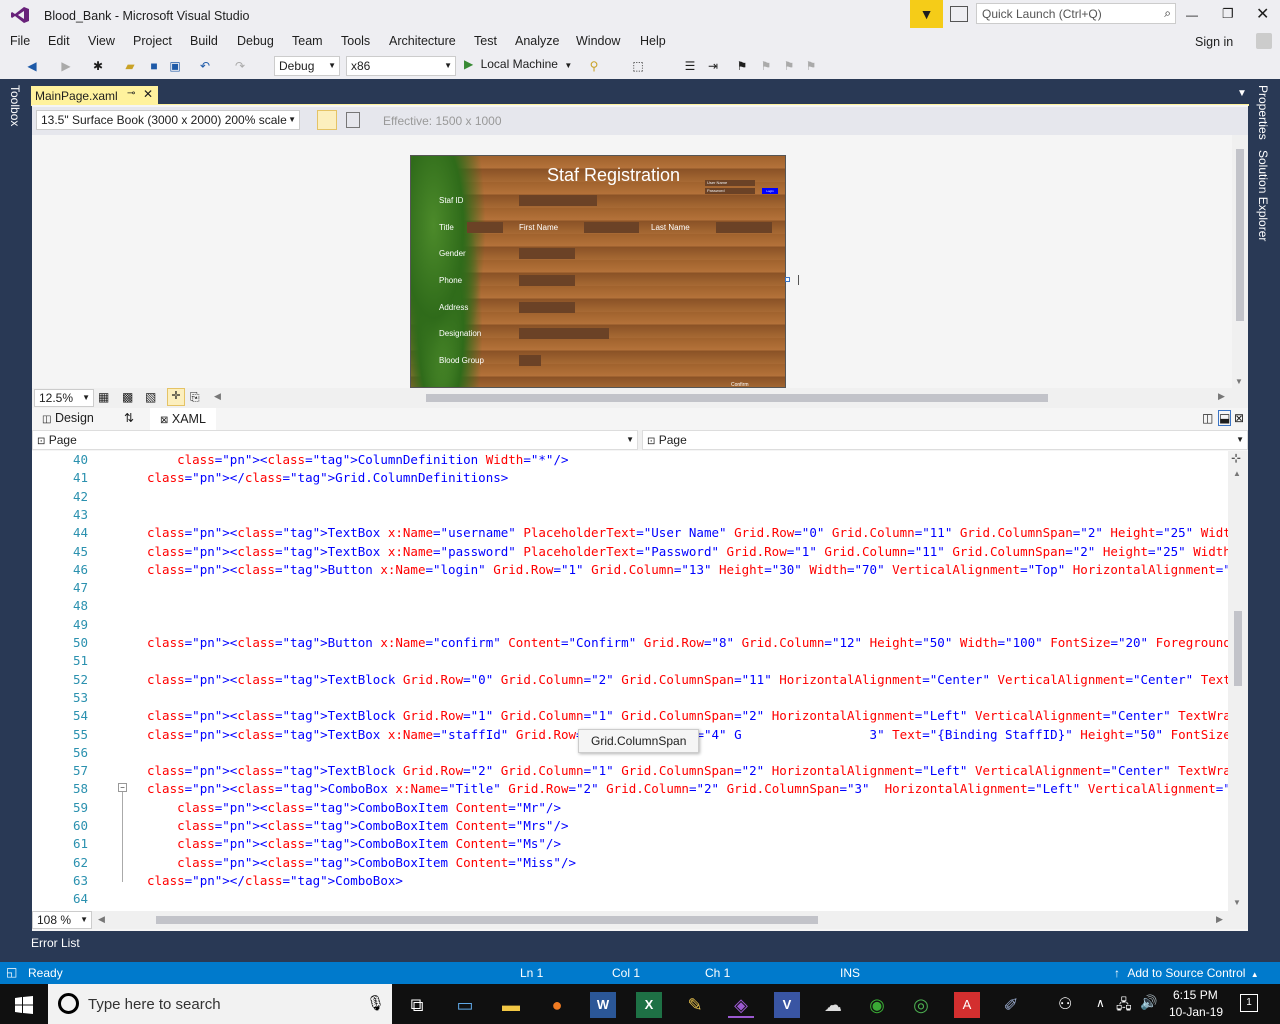 This screenshot has height=1024, width=1280. I want to click on pdf-icon: A, so click(967, 1005).